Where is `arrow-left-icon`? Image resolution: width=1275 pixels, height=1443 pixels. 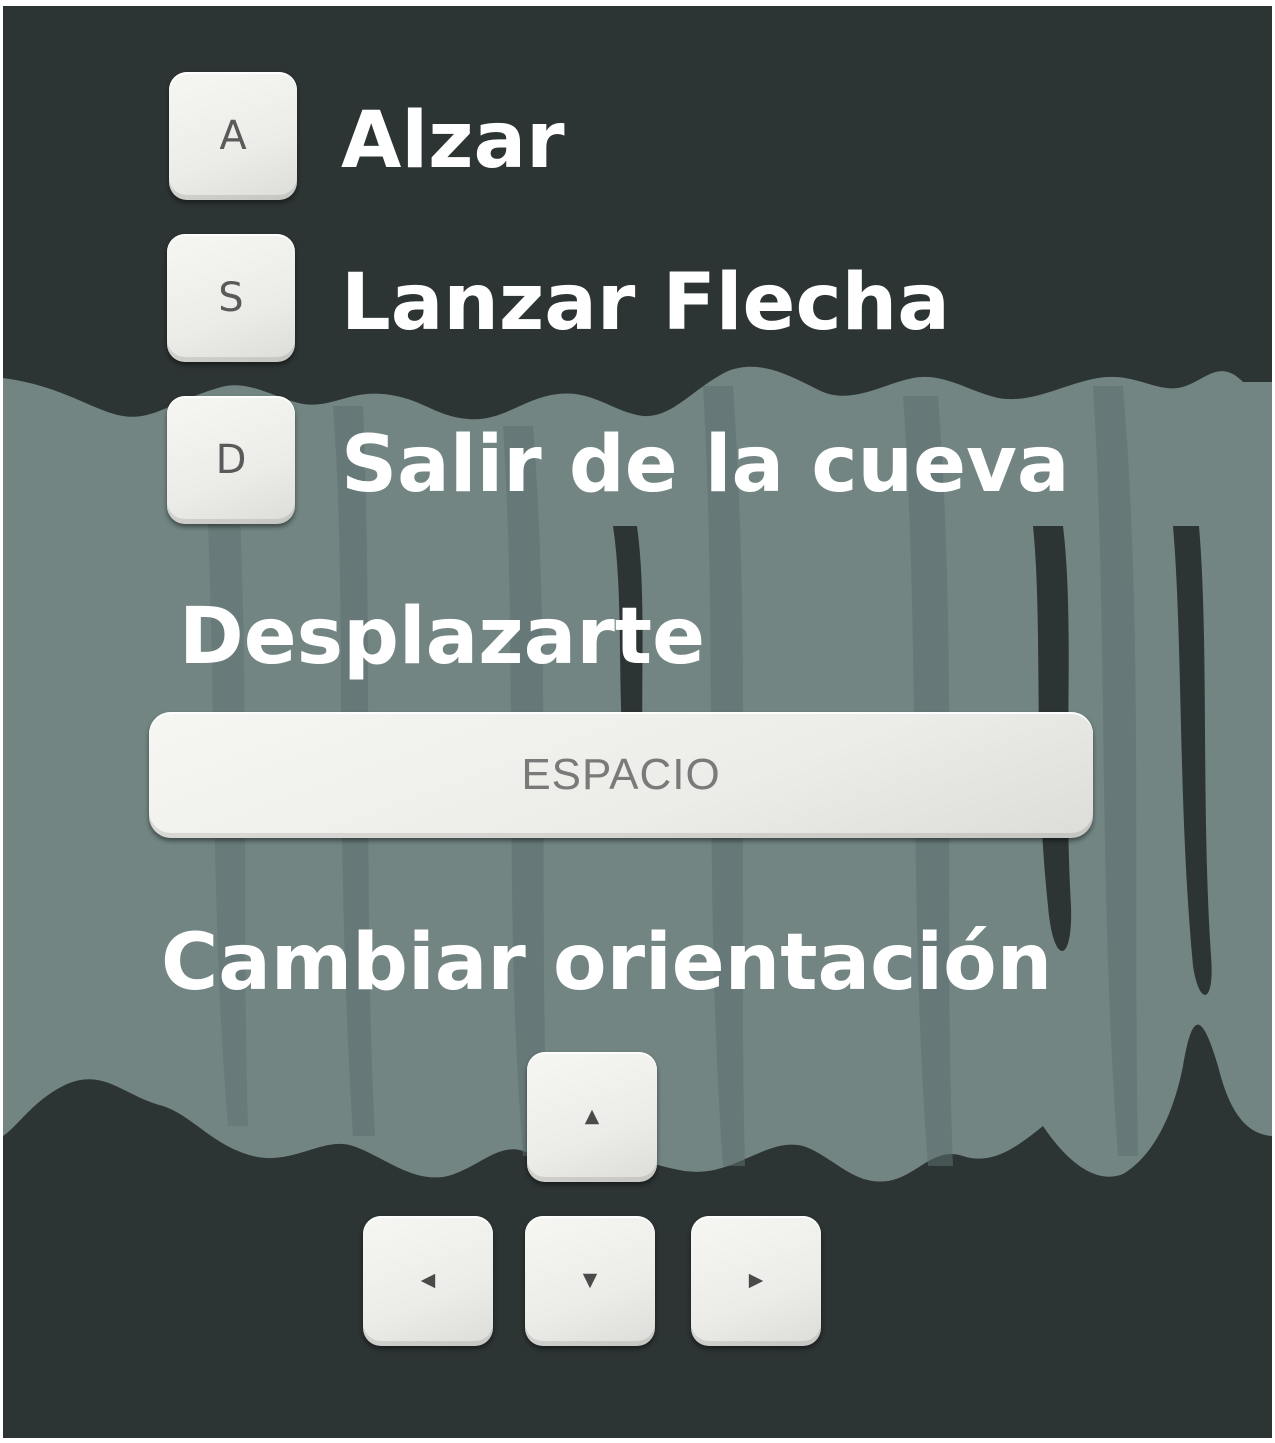 arrow-left-icon is located at coordinates (428, 1281).